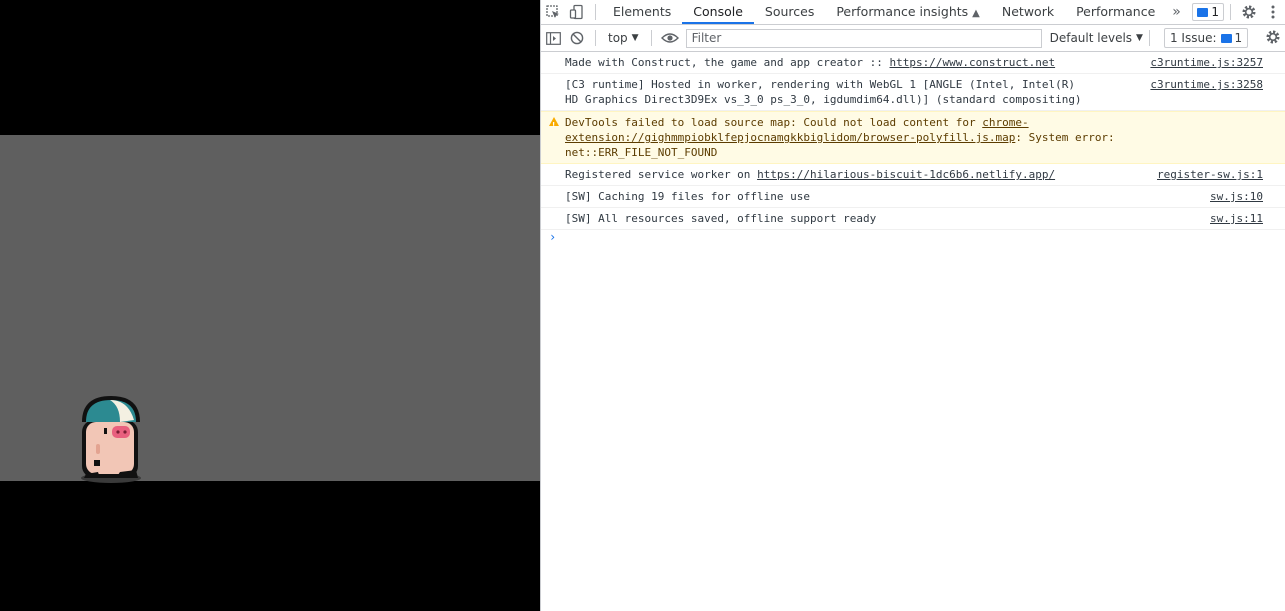 Image resolution: width=1285 pixels, height=611 pixels. Describe the element at coordinates (902, 11) in the screenshot. I see `tab-performance-insights-label: Performance insights` at that location.